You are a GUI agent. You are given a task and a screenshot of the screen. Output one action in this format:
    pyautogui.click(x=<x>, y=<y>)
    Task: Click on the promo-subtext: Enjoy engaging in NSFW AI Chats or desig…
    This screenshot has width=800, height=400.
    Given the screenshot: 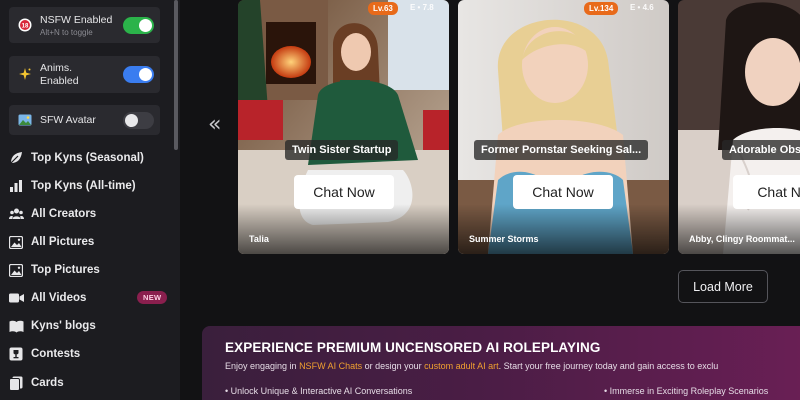 What is the action you would take?
    pyautogui.click(x=472, y=366)
    